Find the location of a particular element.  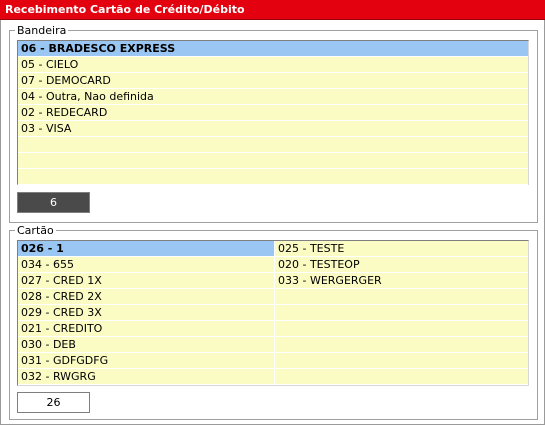

list-item: 02 - REDECARD is located at coordinates (273, 113).